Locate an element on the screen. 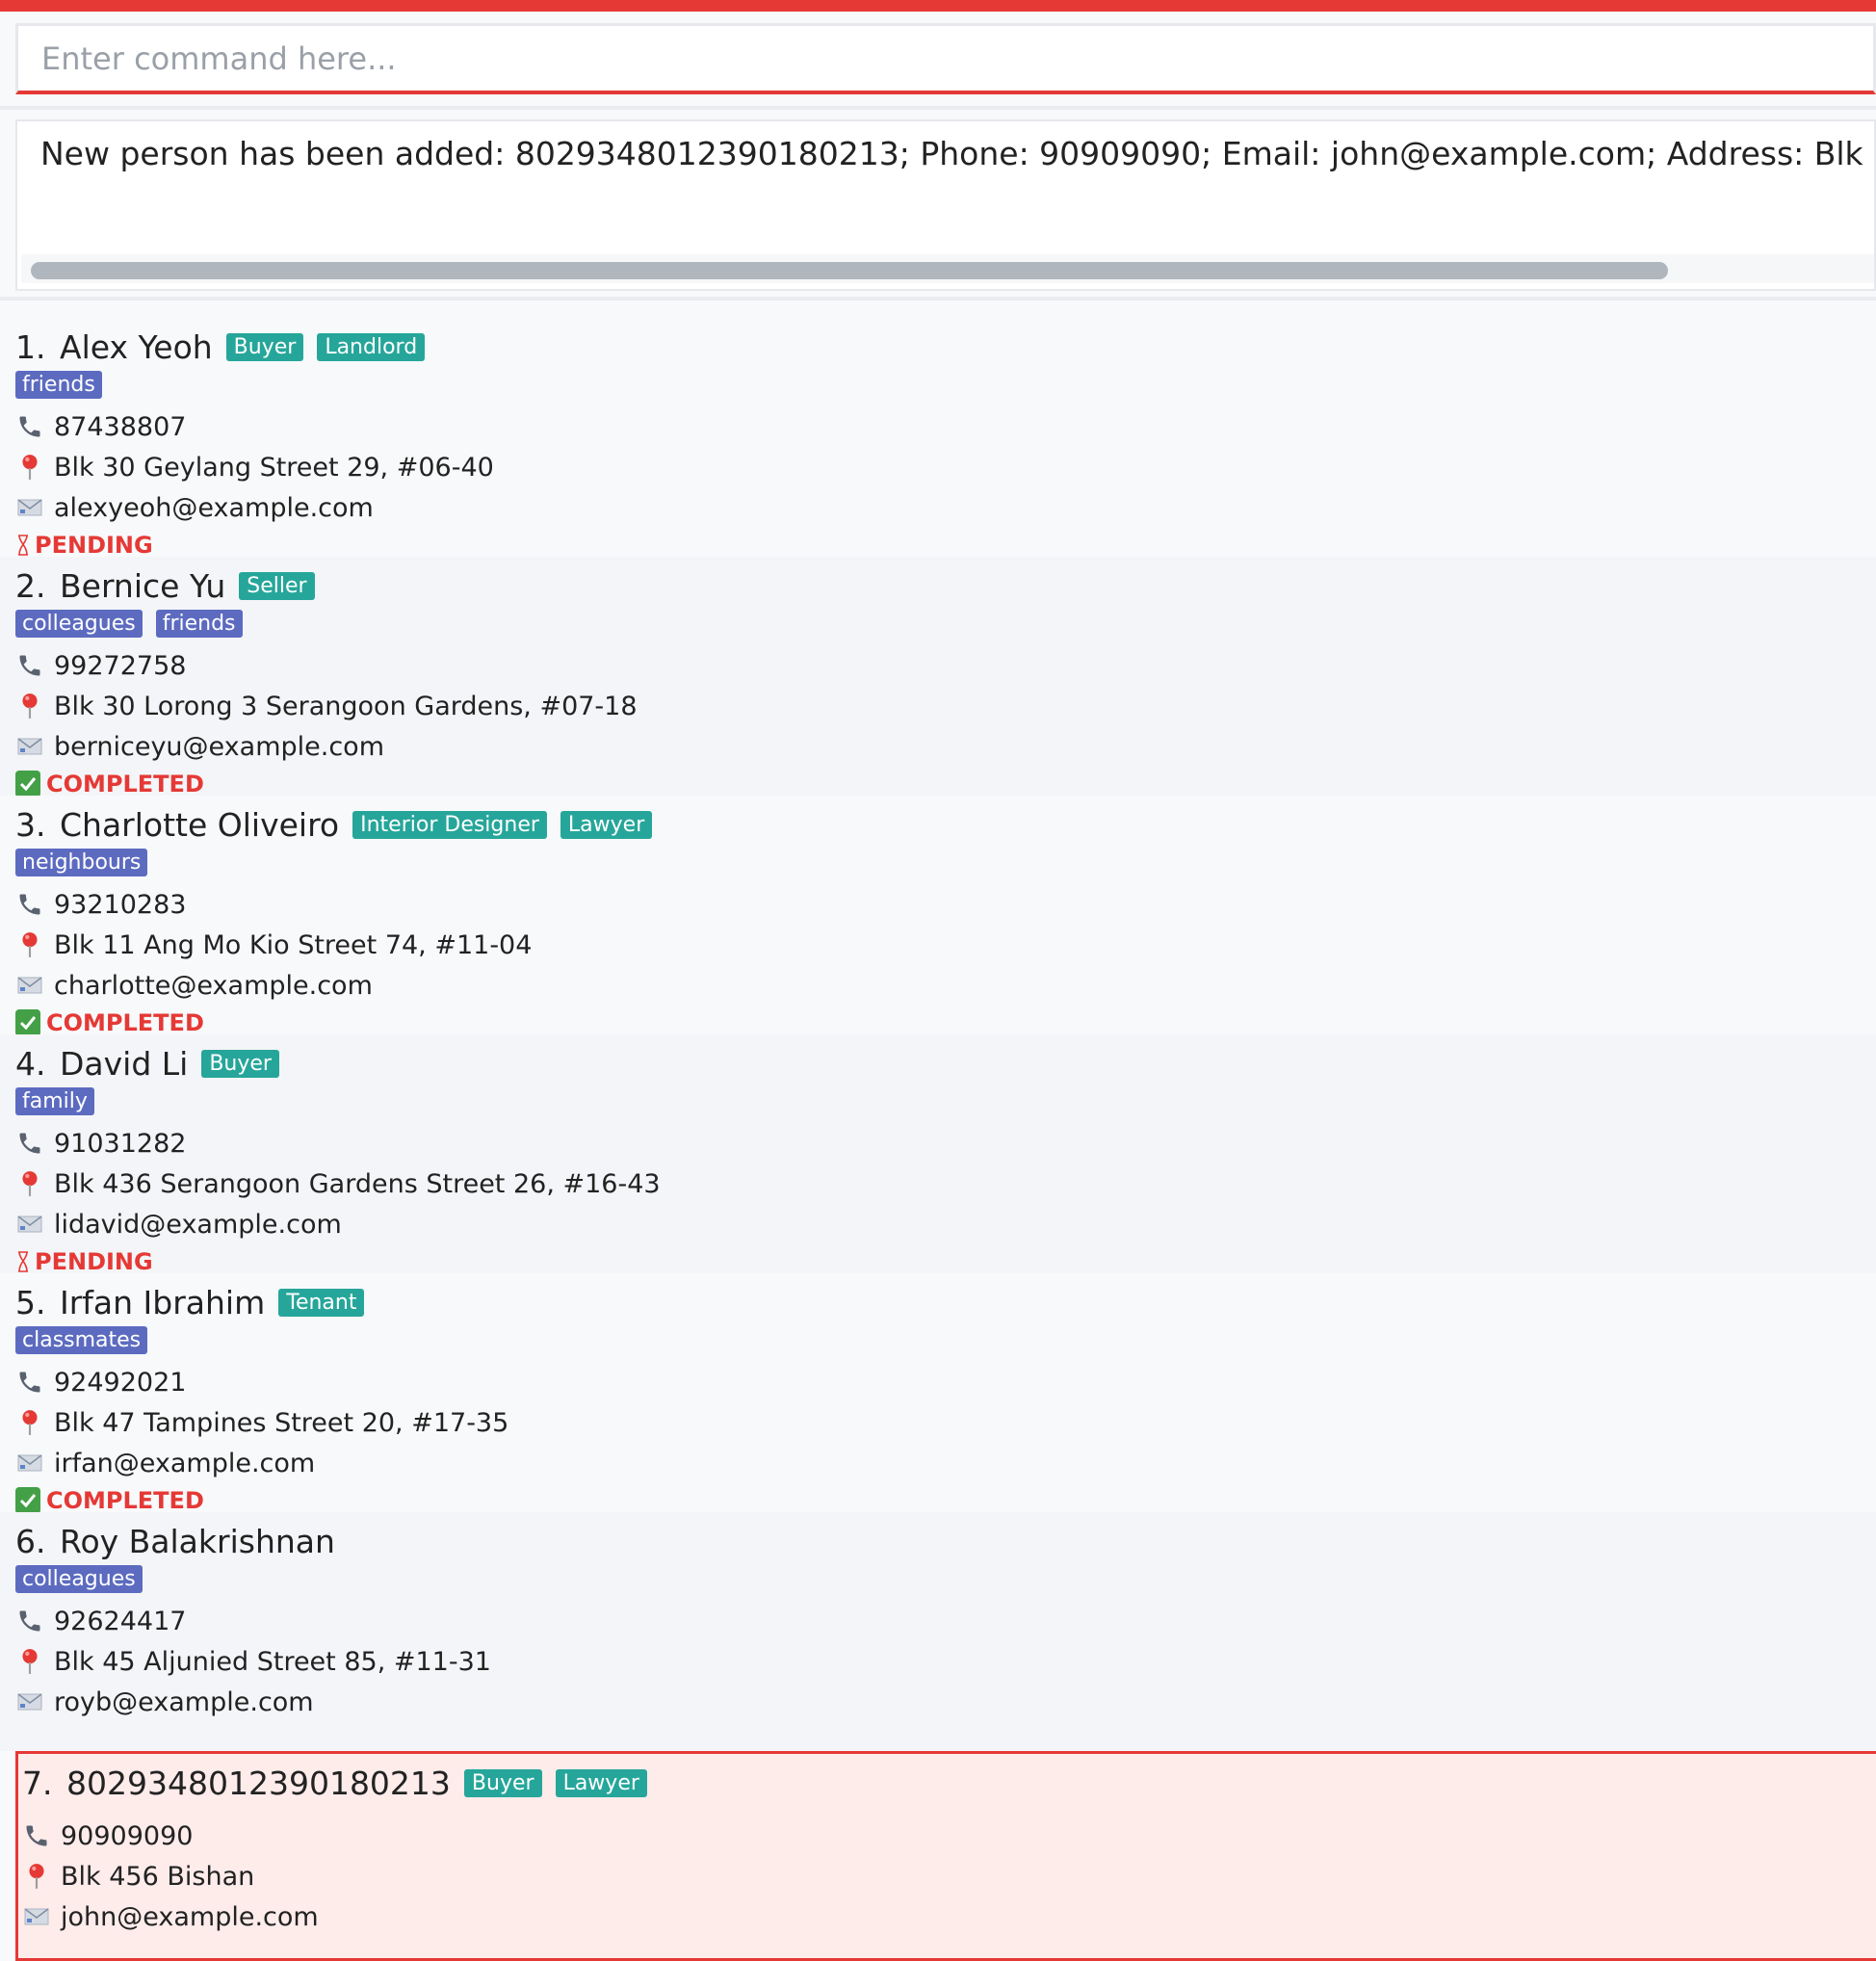  person-index: 4. is located at coordinates (31, 1063).